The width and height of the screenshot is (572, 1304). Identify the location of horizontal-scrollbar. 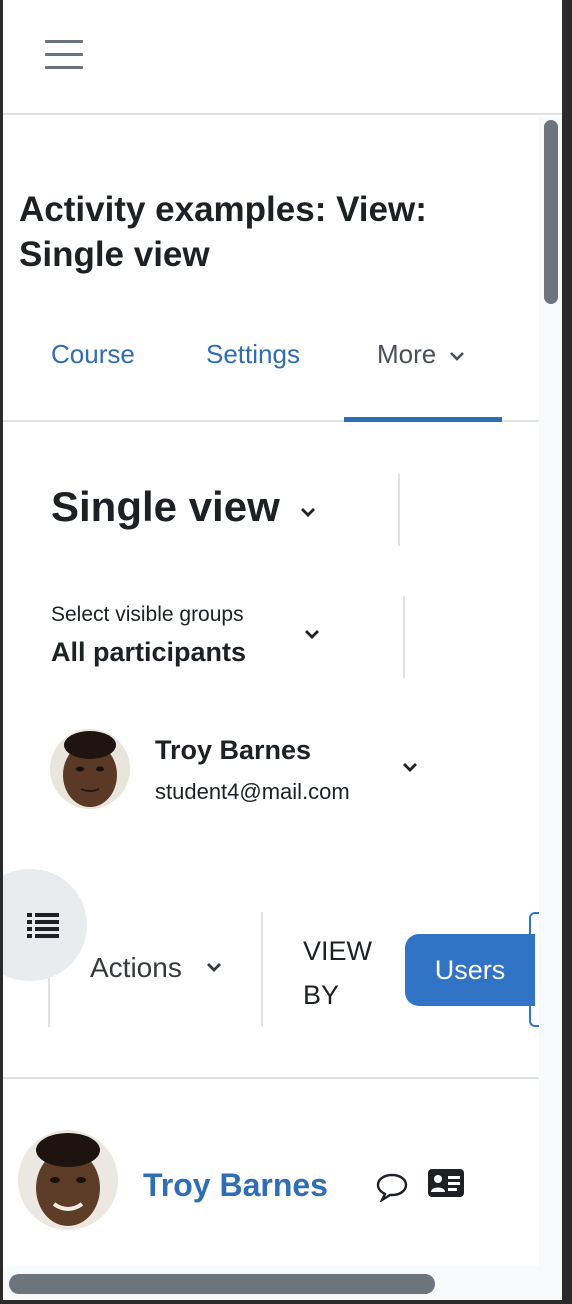
(222, 1284).